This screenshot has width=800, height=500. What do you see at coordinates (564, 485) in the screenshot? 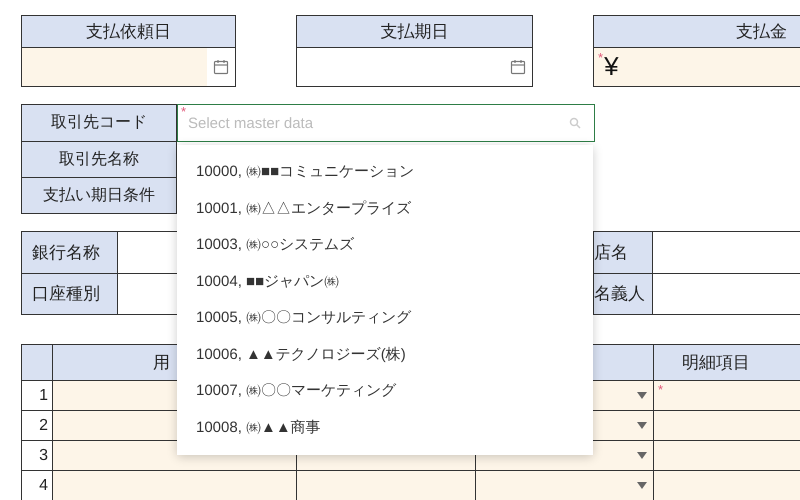
I see `select-field` at bounding box center [564, 485].